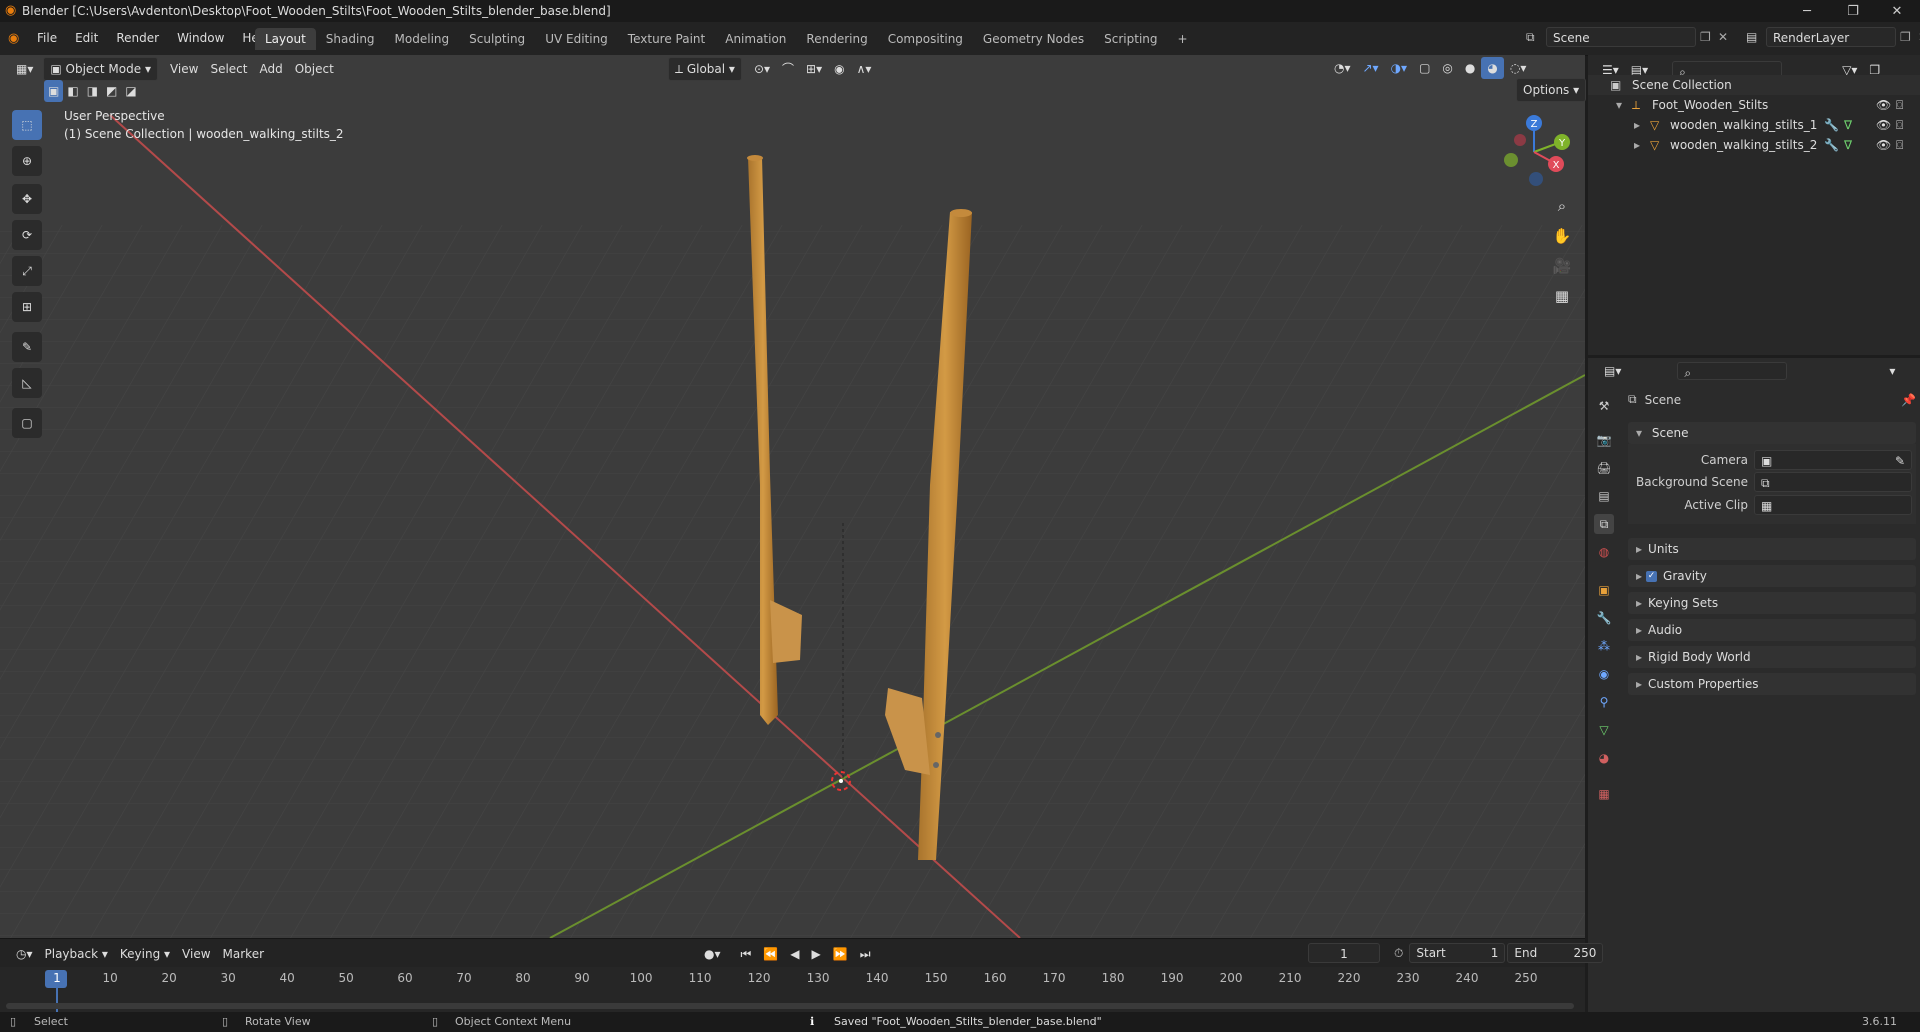 Image resolution: width=1920 pixels, height=1032 pixels. What do you see at coordinates (1772, 576) in the screenshot?
I see `panel-header-gravity: ▸ ✓ Gravity` at bounding box center [1772, 576].